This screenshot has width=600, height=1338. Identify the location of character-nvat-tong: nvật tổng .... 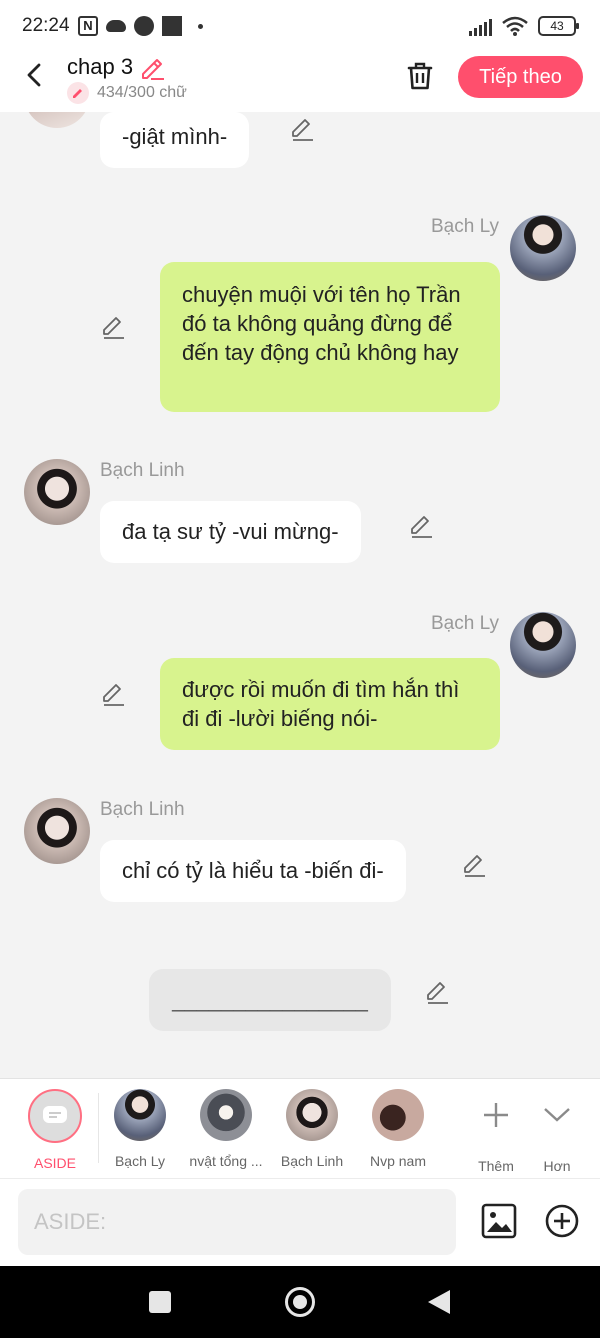
(226, 1129).